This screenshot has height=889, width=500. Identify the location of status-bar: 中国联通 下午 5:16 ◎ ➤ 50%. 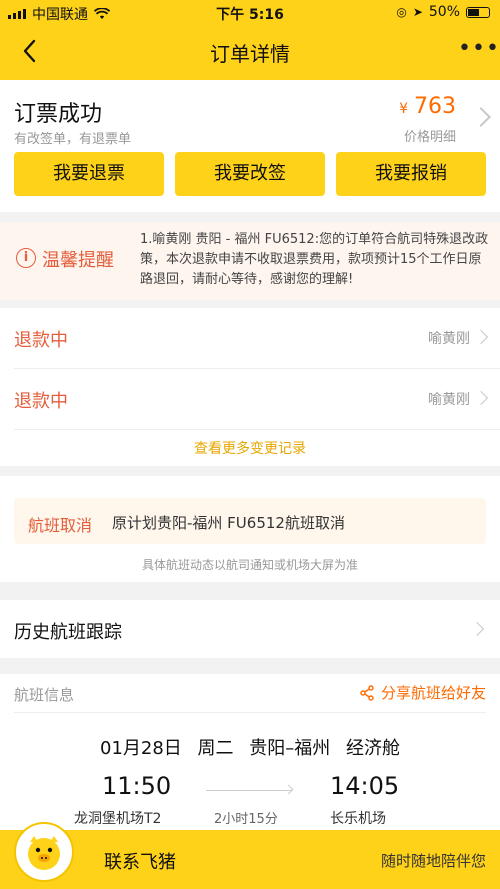
(250, 12).